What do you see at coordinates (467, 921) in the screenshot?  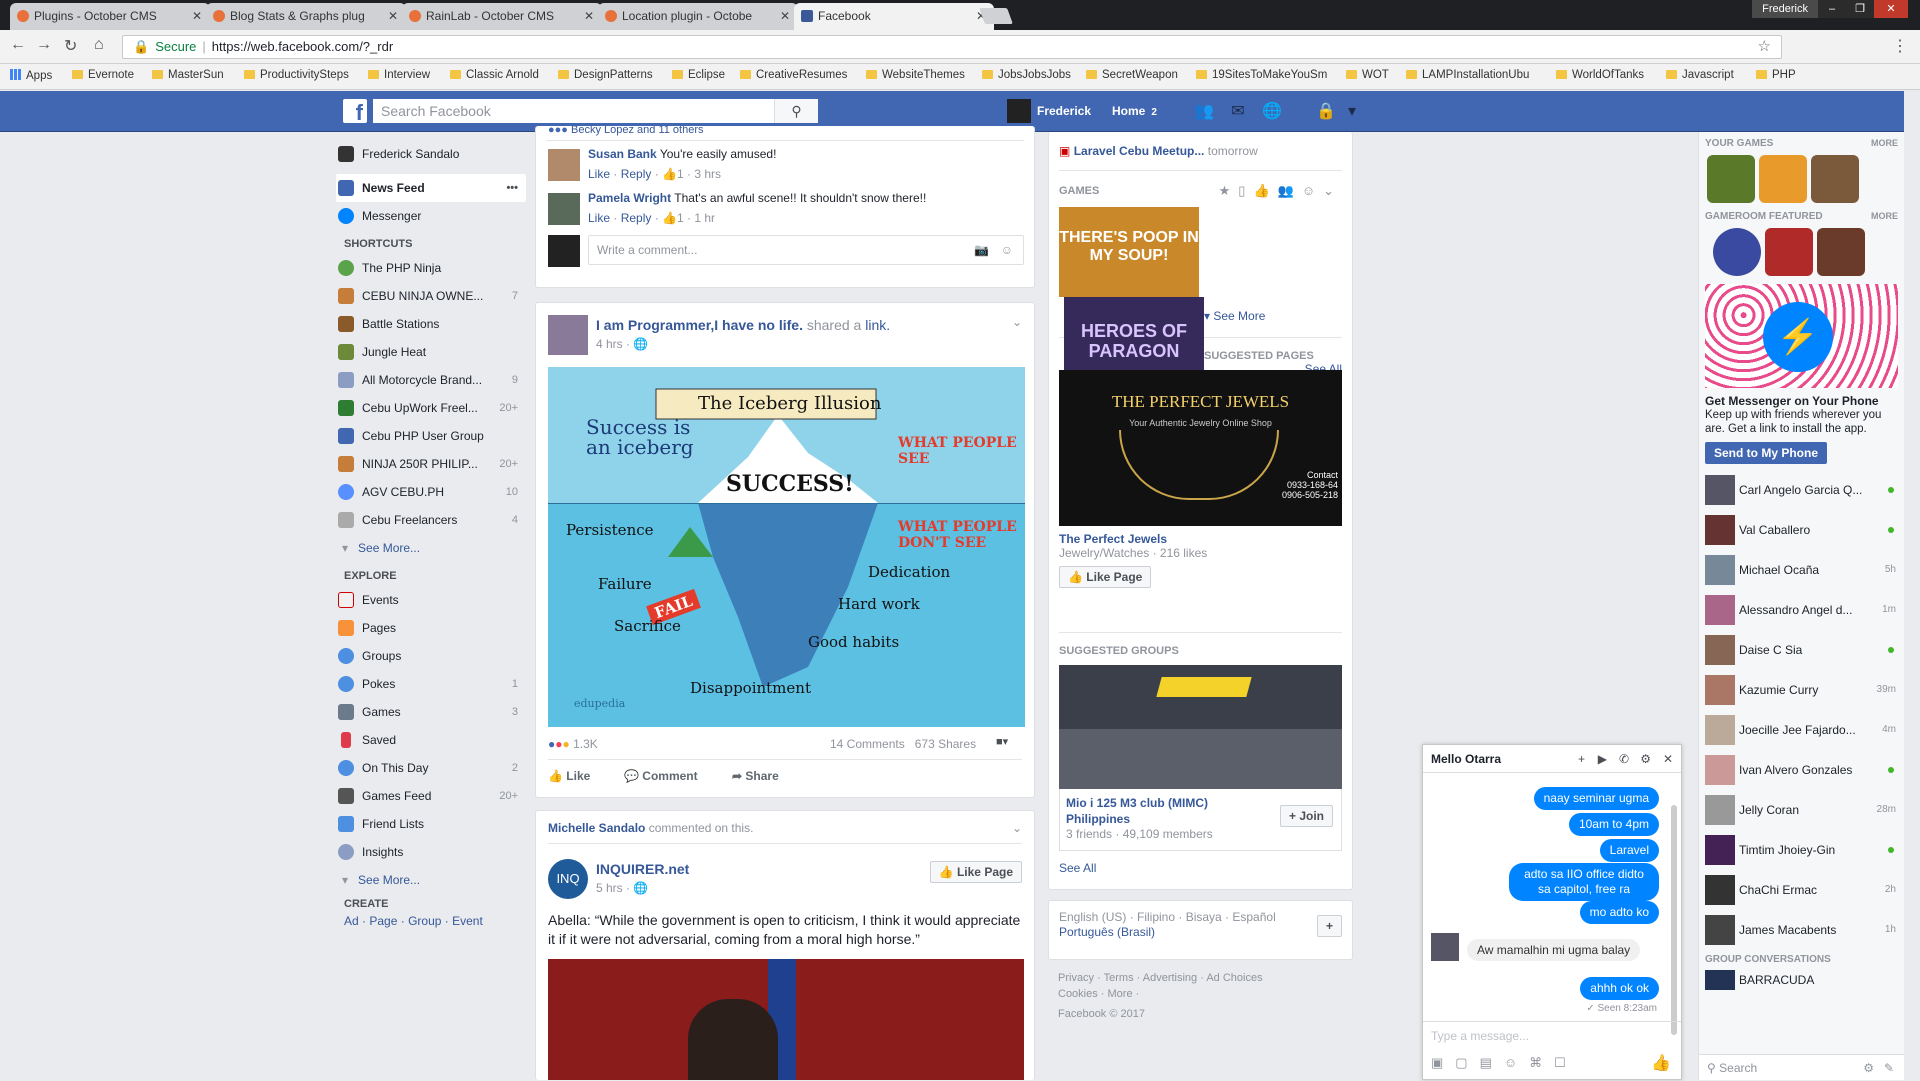 I see `create-event-link: Event` at bounding box center [467, 921].